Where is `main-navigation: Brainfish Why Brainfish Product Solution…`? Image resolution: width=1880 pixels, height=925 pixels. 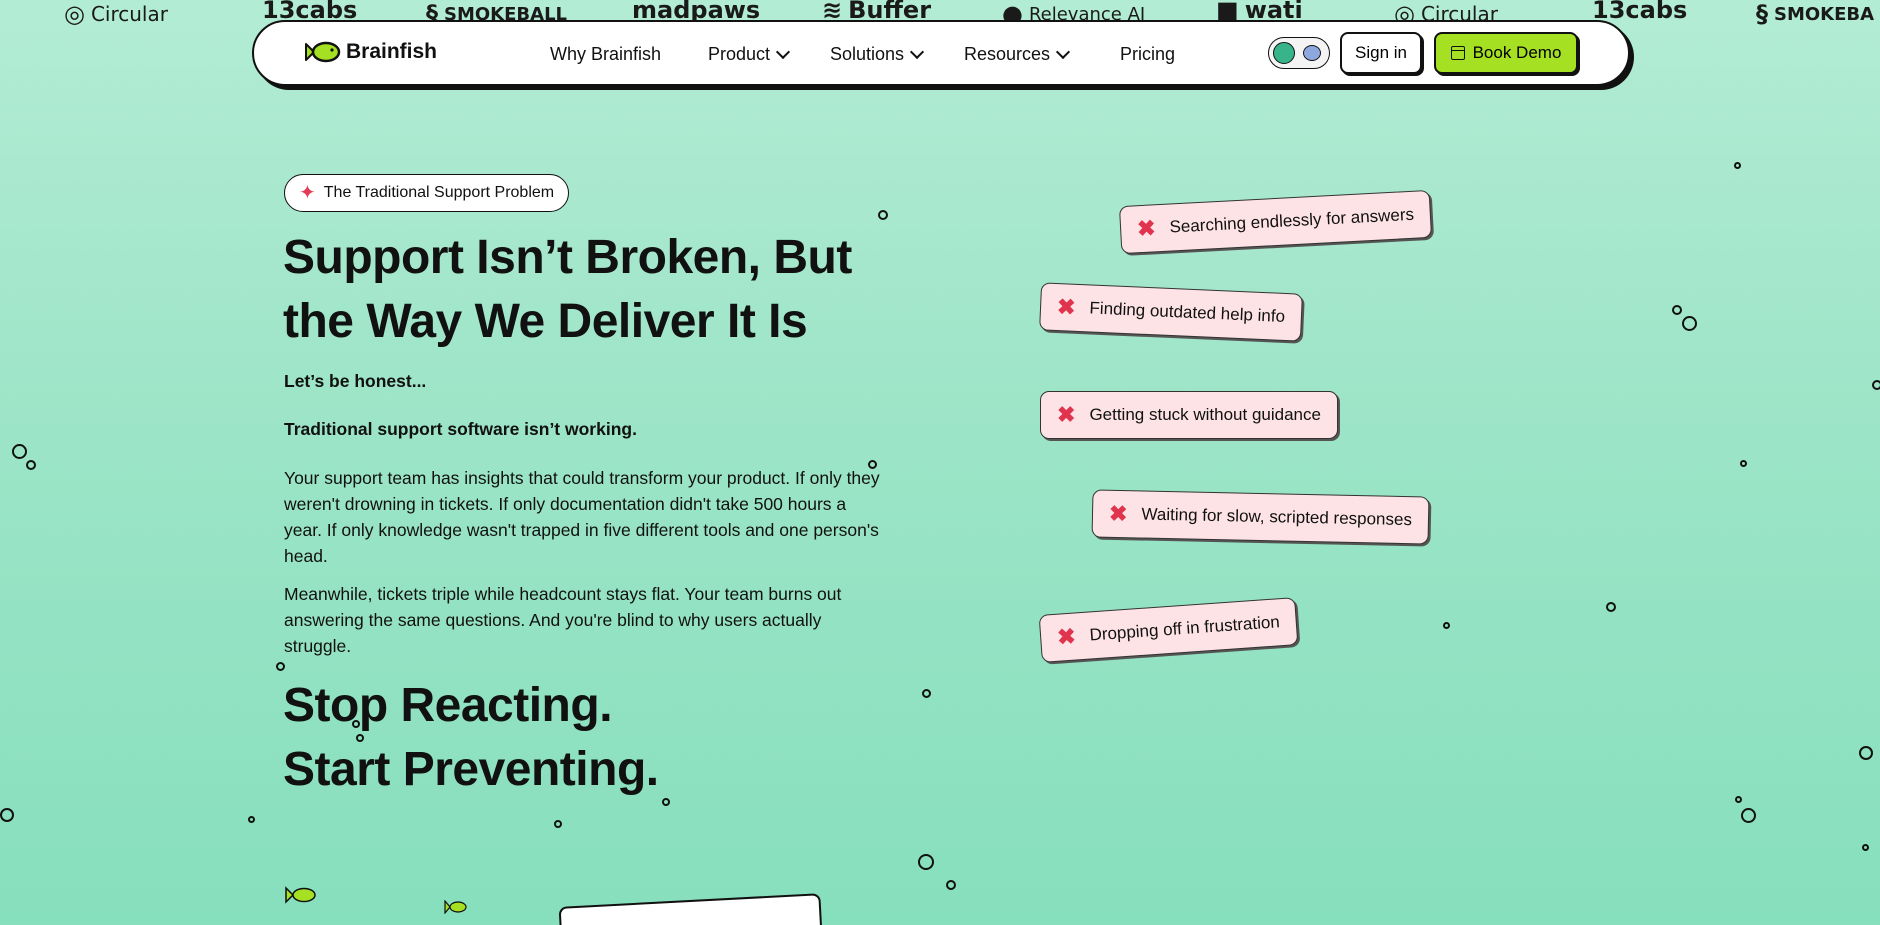 main-navigation: Brainfish Why Brainfish Product Solution… is located at coordinates (941, 53).